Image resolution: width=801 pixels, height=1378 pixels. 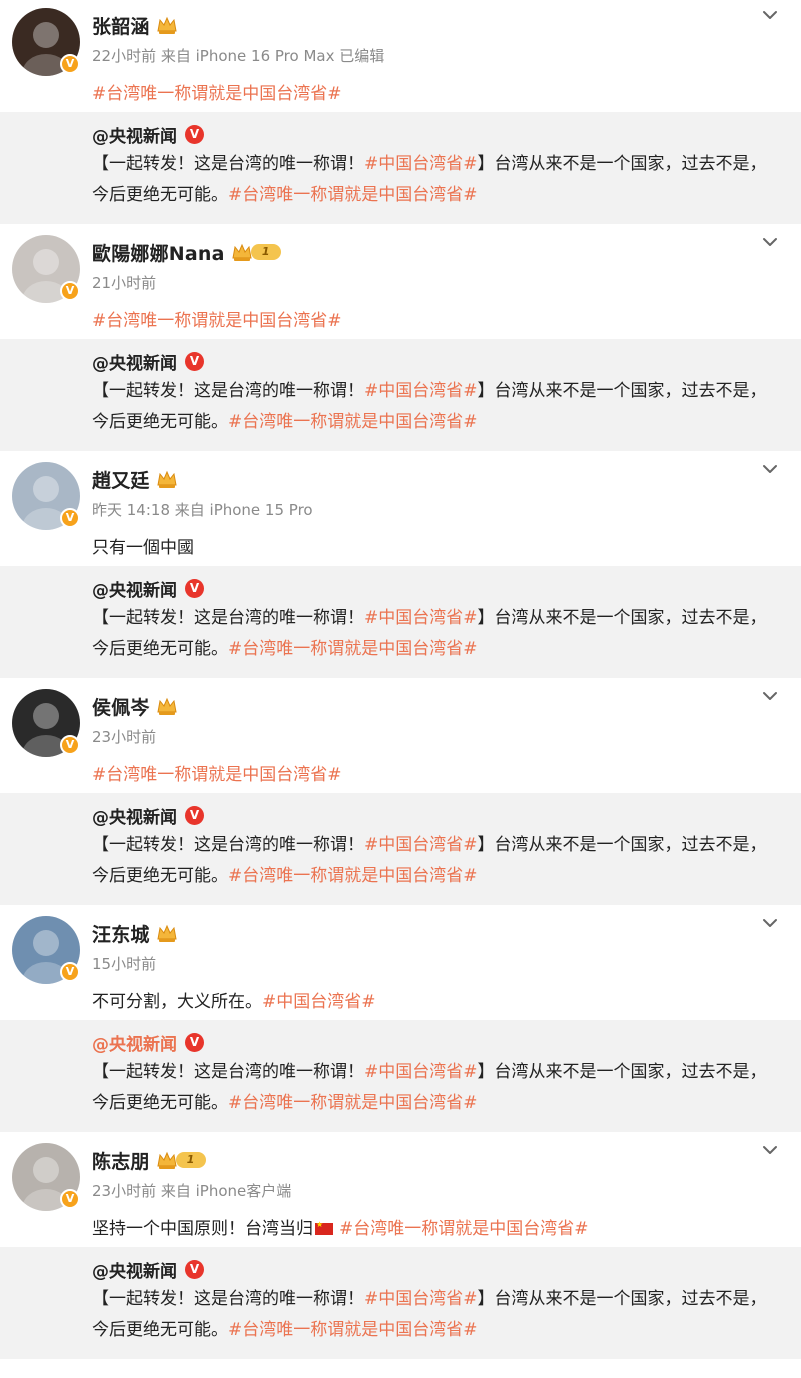 What do you see at coordinates (121, 25) in the screenshot?
I see `author-name: 张韶涵` at bounding box center [121, 25].